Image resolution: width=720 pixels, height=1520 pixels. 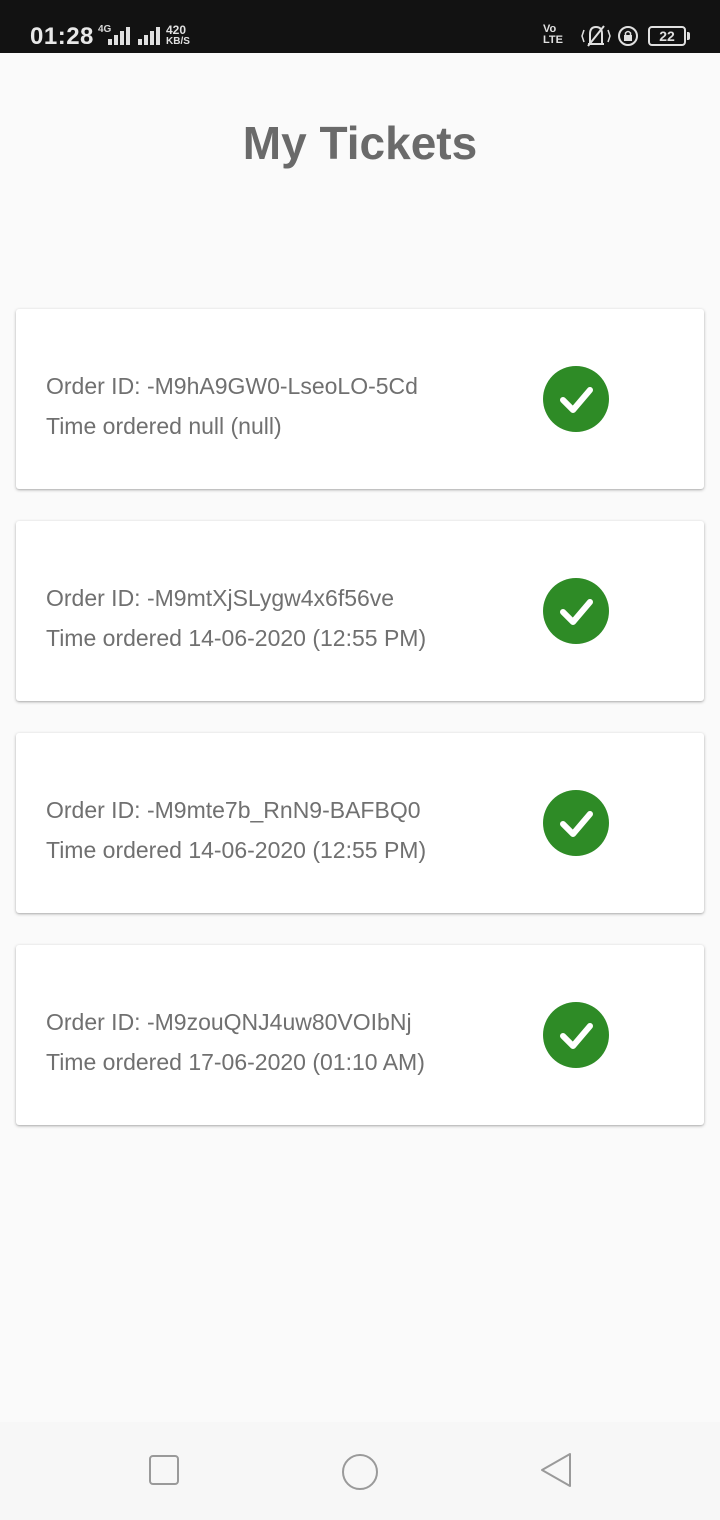 I want to click on battery-tip, so click(x=688, y=36).